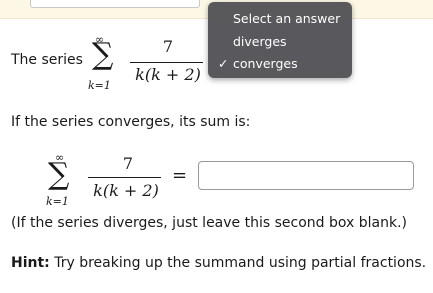  Describe the element at coordinates (280, 64) in the screenshot. I see `dropdown-option-converges: ✓ converges` at that location.